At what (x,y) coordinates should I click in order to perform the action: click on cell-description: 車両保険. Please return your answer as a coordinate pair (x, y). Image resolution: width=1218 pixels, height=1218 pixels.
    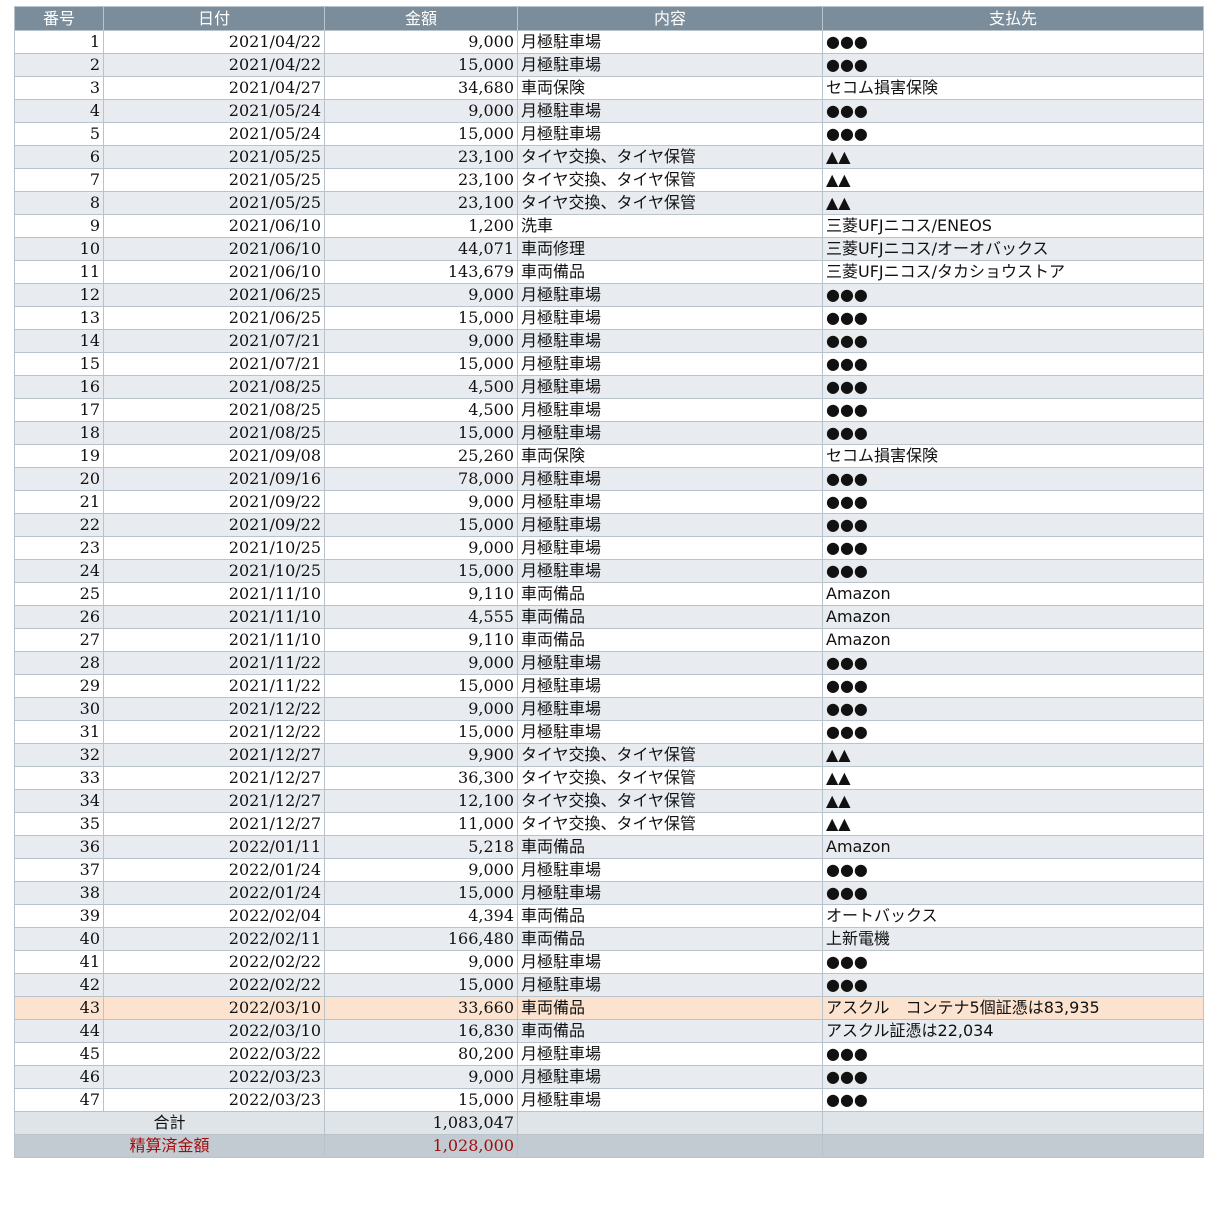
    Looking at the image, I should click on (670, 456).